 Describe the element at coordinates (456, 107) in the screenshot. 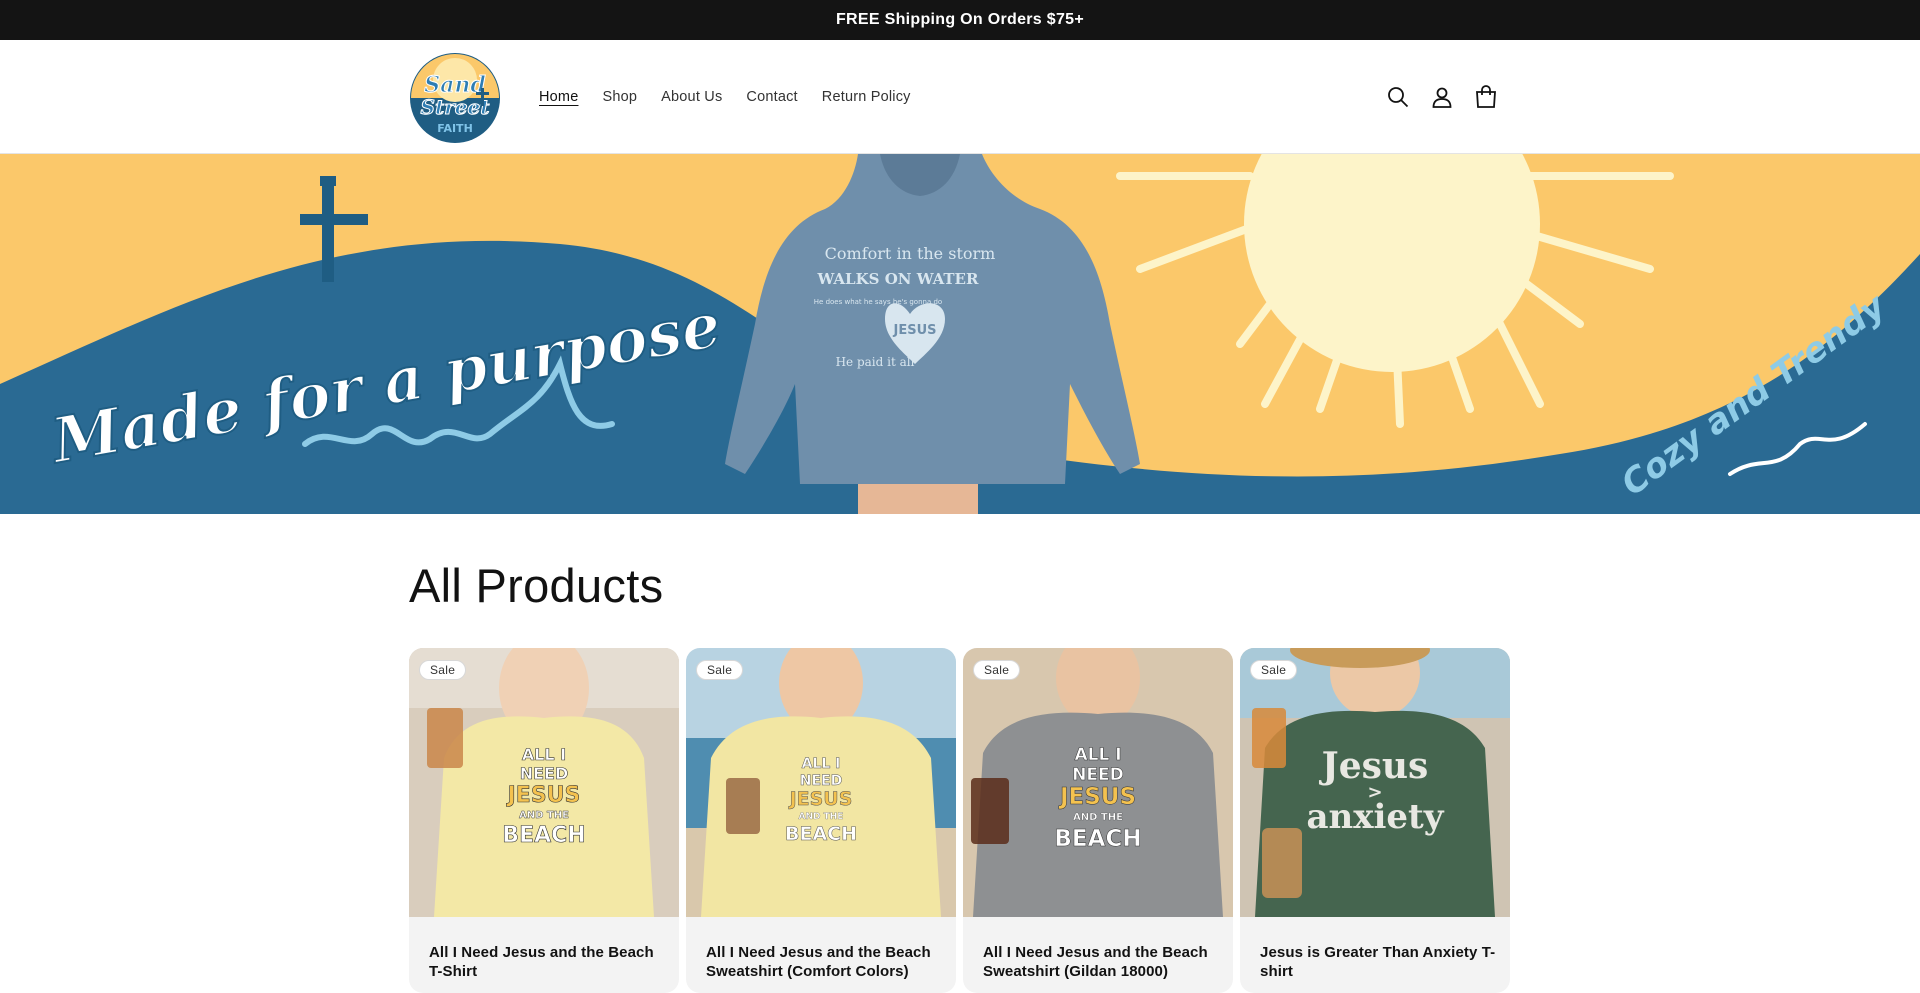

I see `logo-text-2: Street` at that location.